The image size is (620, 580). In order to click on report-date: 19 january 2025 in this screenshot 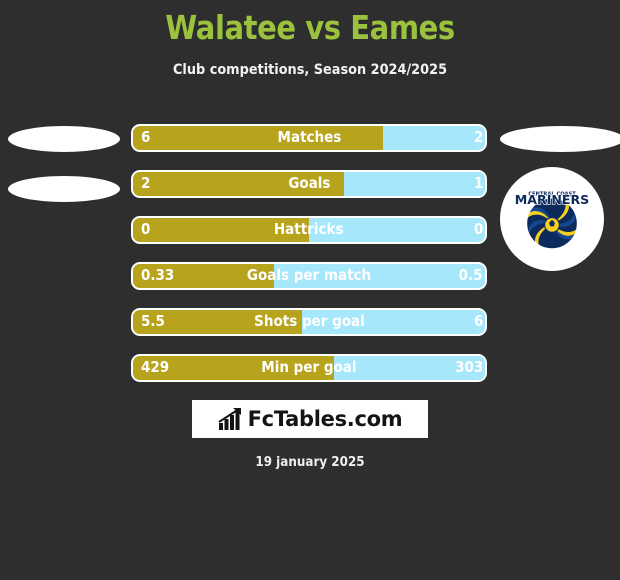, I will do `click(310, 462)`.